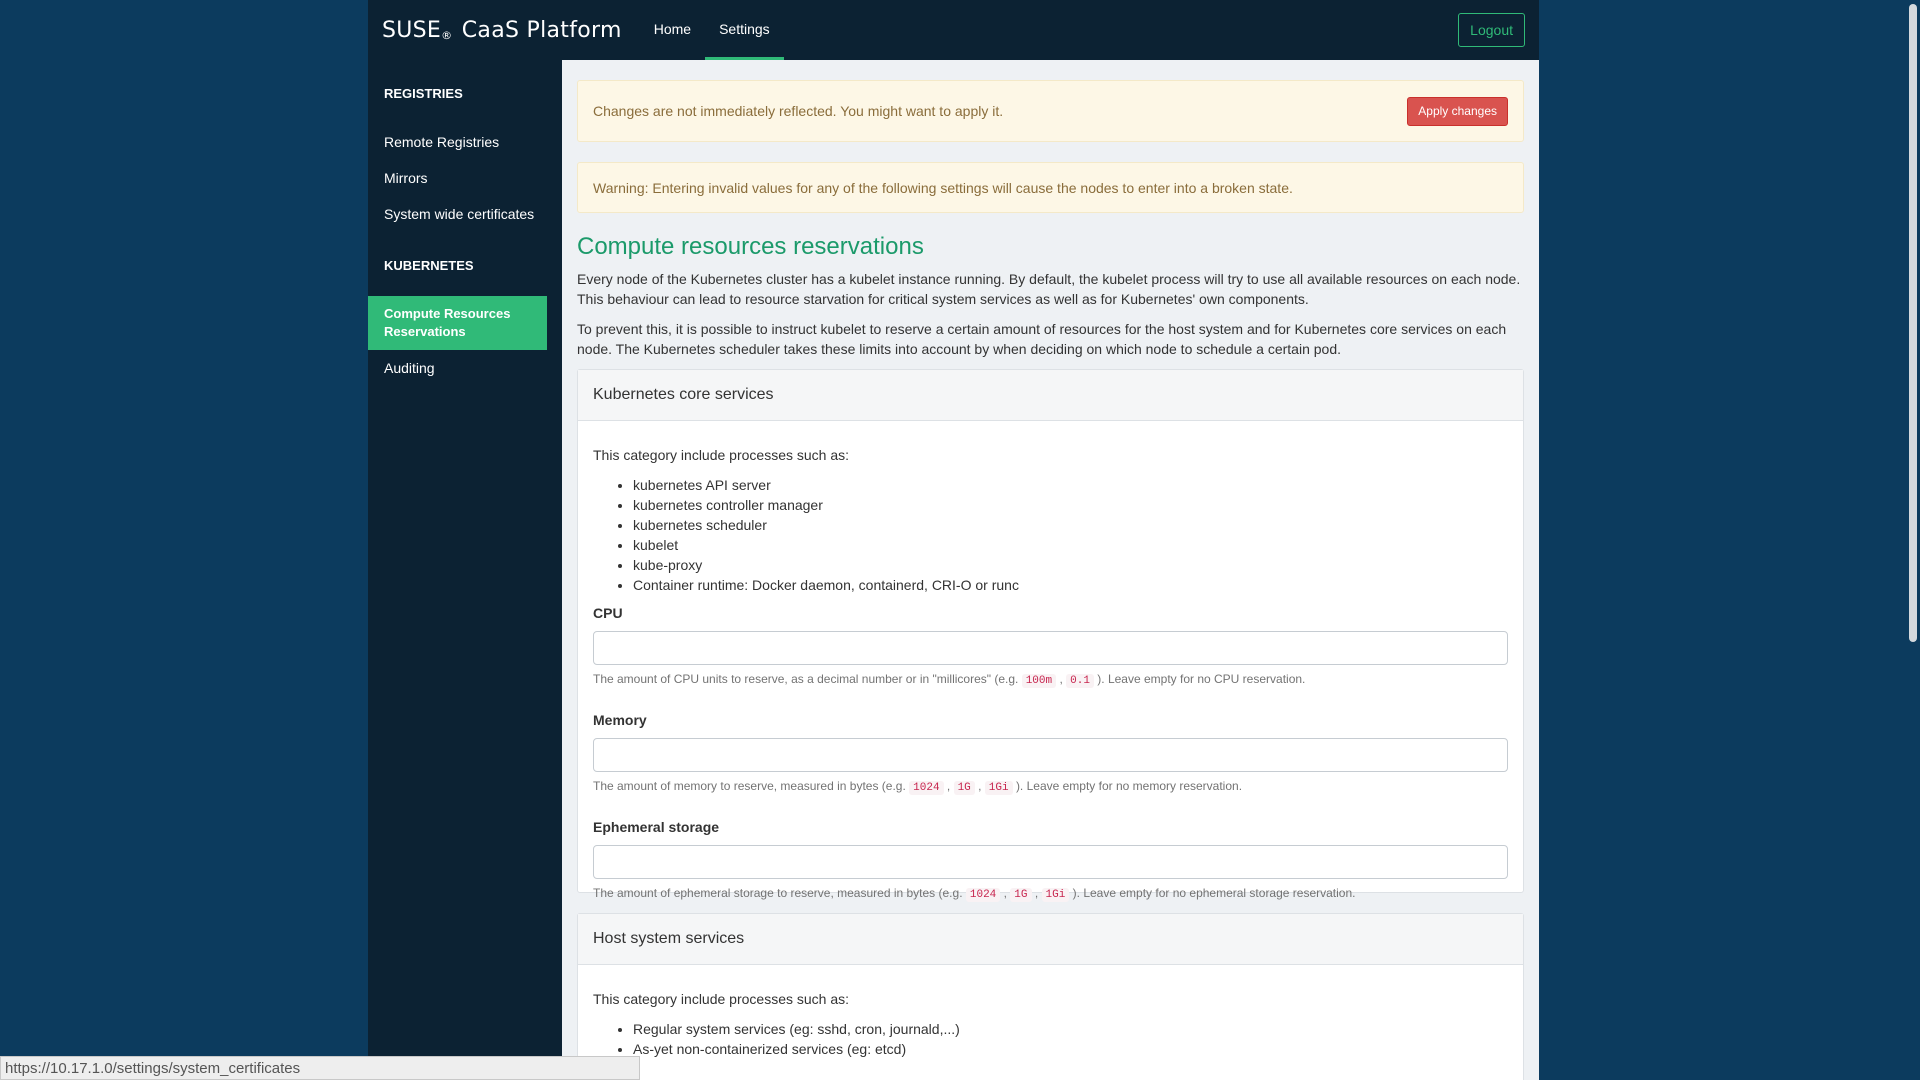 This screenshot has height=1080, width=1920. I want to click on sidebar-section-registries: REGISTRIES, so click(423, 93).